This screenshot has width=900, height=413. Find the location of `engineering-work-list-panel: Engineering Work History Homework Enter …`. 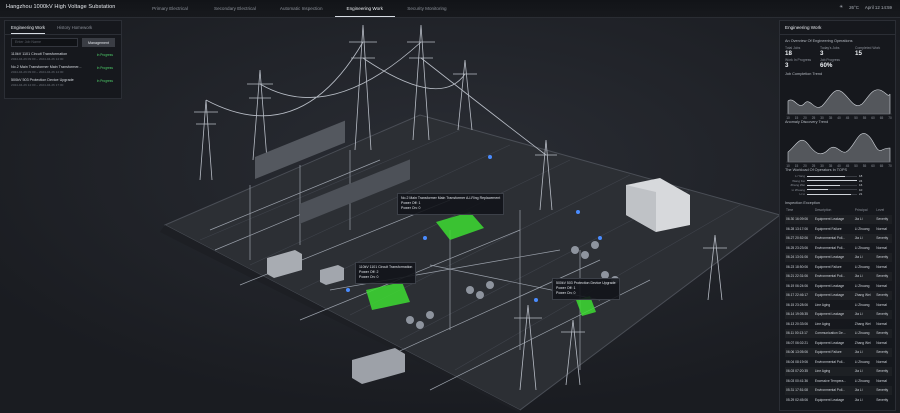

engineering-work-list-panel: Engineering Work History Homework Enter … is located at coordinates (63, 59).